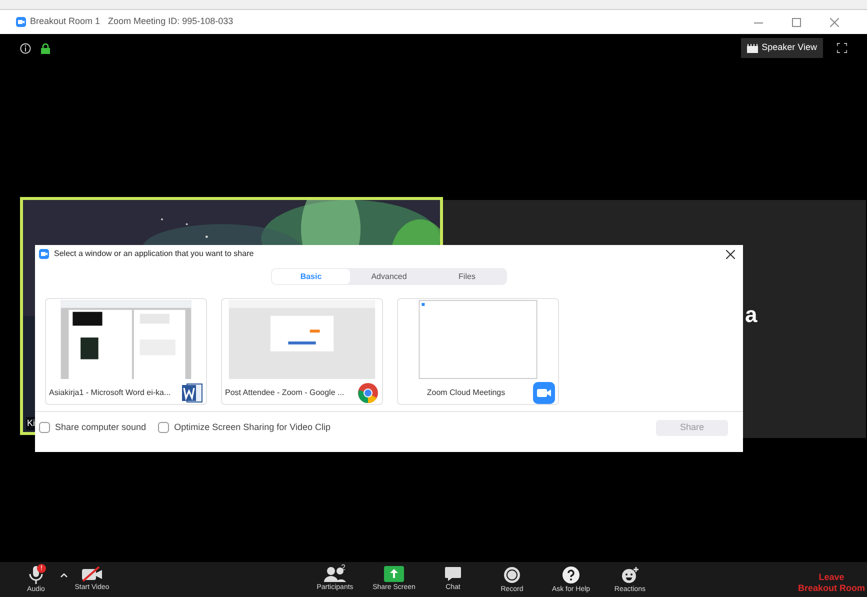  I want to click on browser-app-icon, so click(368, 393).